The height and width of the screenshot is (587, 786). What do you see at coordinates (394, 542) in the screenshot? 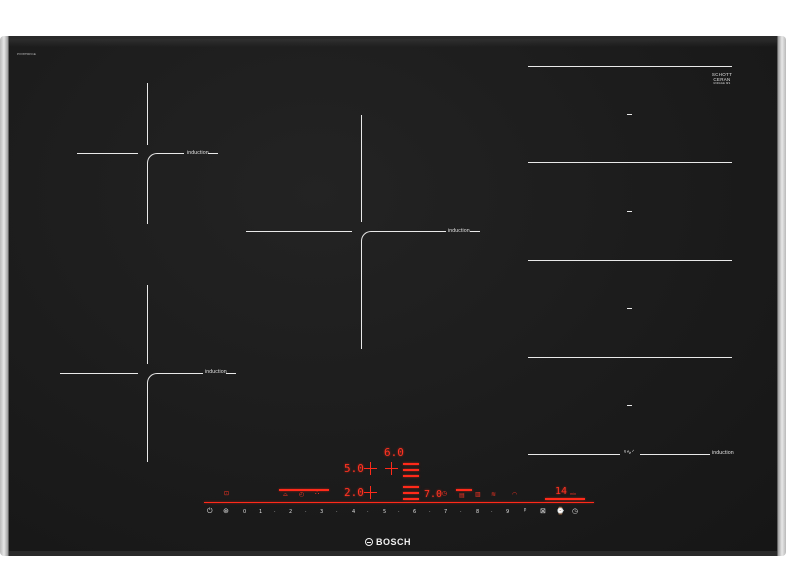
I see `bosch-text: BOSCH` at bounding box center [394, 542].